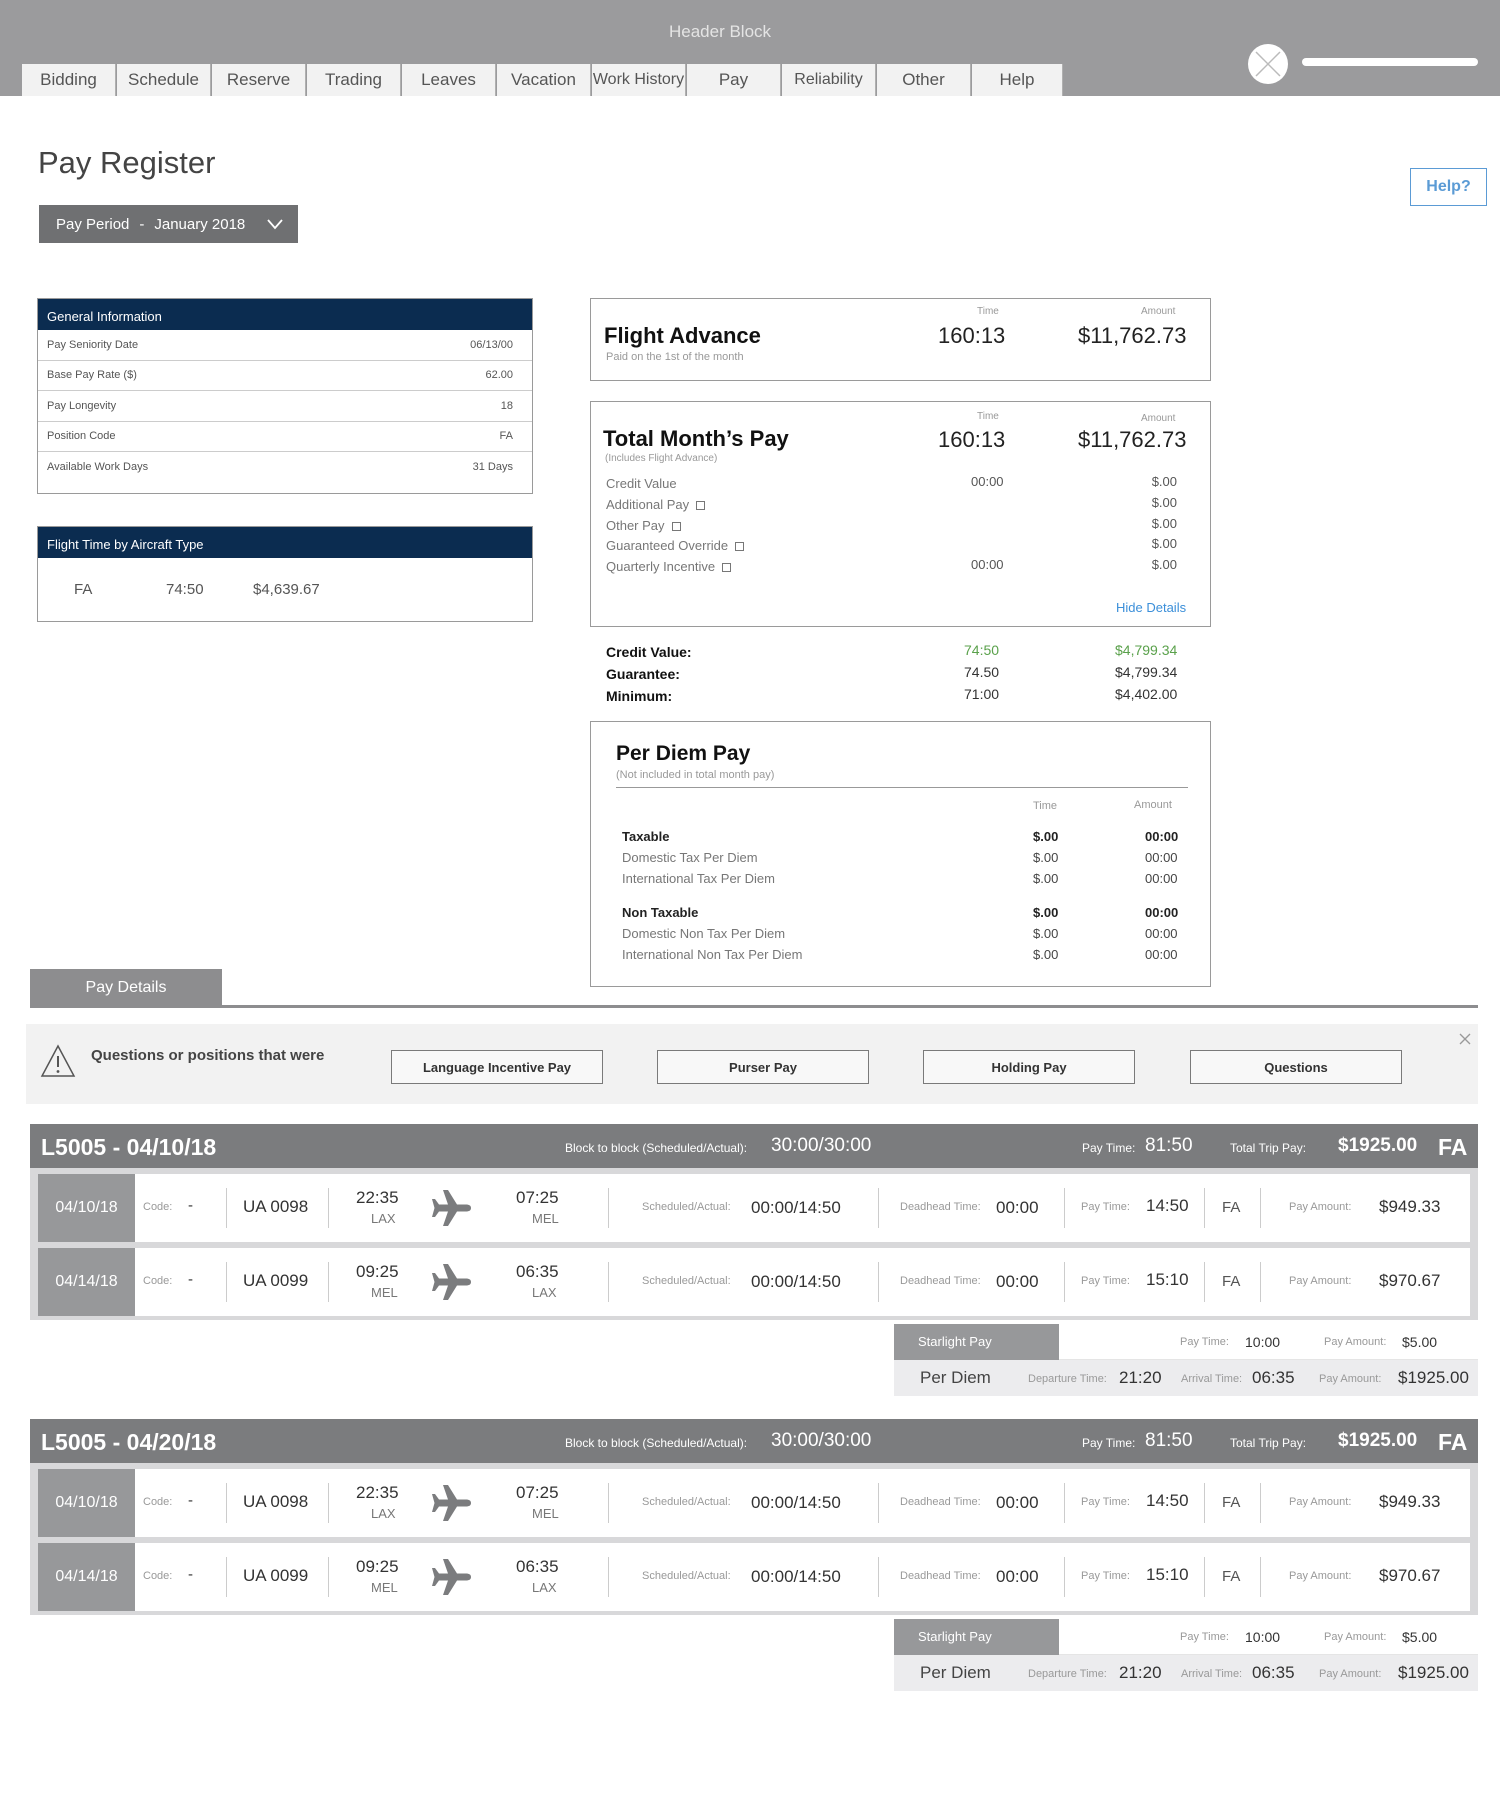  What do you see at coordinates (641, 483) in the screenshot?
I see `total-pay-item: Credit Value` at bounding box center [641, 483].